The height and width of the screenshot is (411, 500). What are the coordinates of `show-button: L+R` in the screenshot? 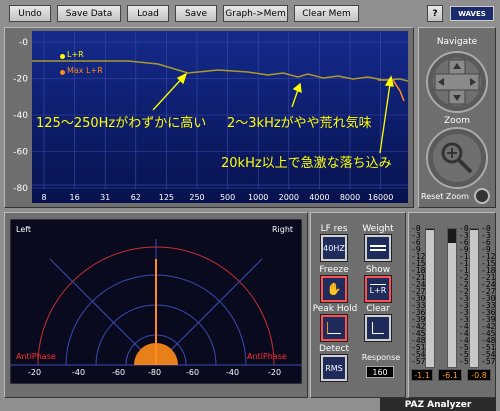 It's located at (378, 289).